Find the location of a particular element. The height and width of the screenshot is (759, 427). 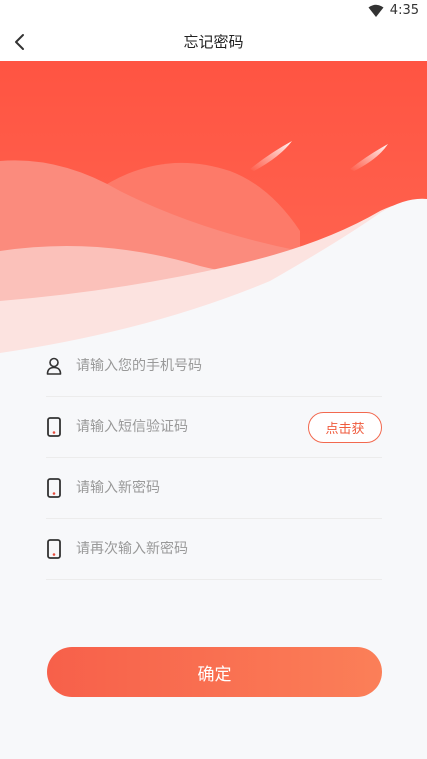

chevron-left-icon is located at coordinates (19, 42).